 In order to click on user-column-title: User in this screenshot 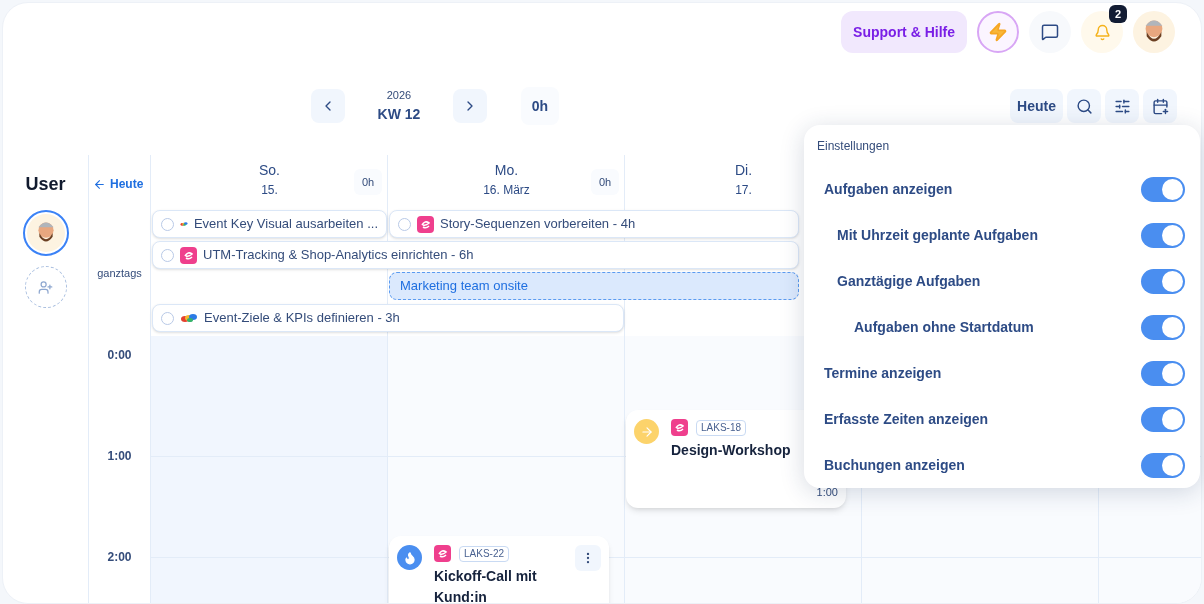, I will do `click(45, 184)`.